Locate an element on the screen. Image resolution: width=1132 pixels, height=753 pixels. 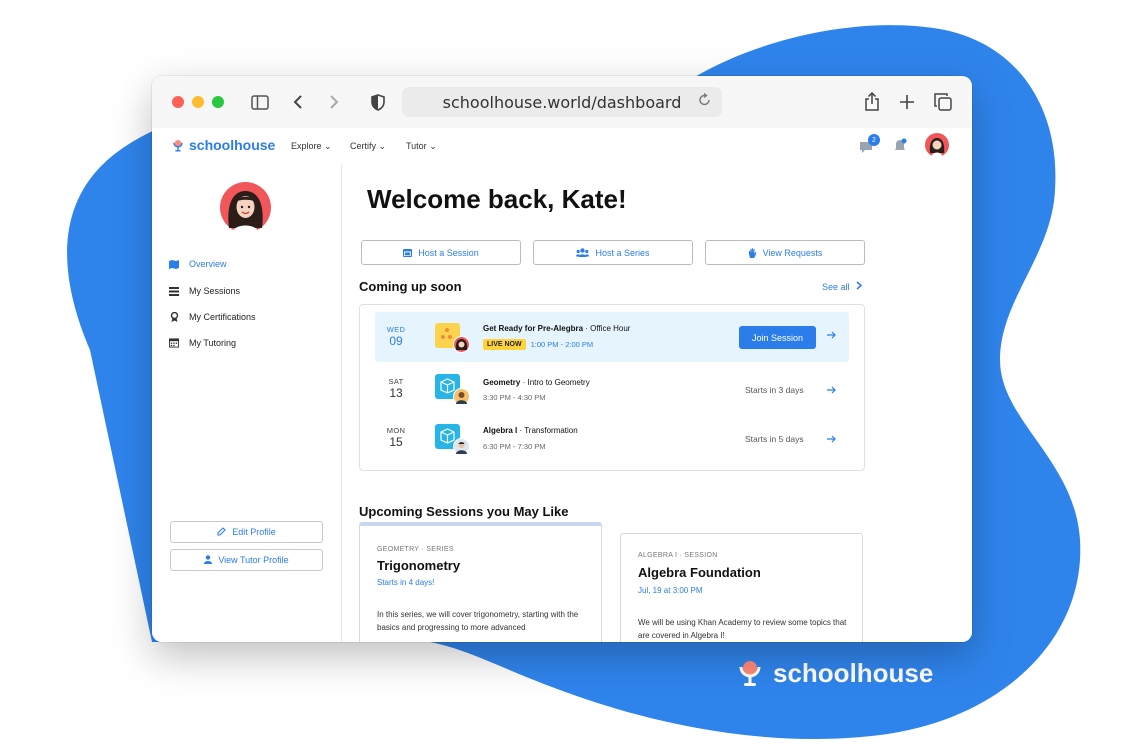
card-tag: ALGEBRA I · SESSION is located at coordinates (678, 555).